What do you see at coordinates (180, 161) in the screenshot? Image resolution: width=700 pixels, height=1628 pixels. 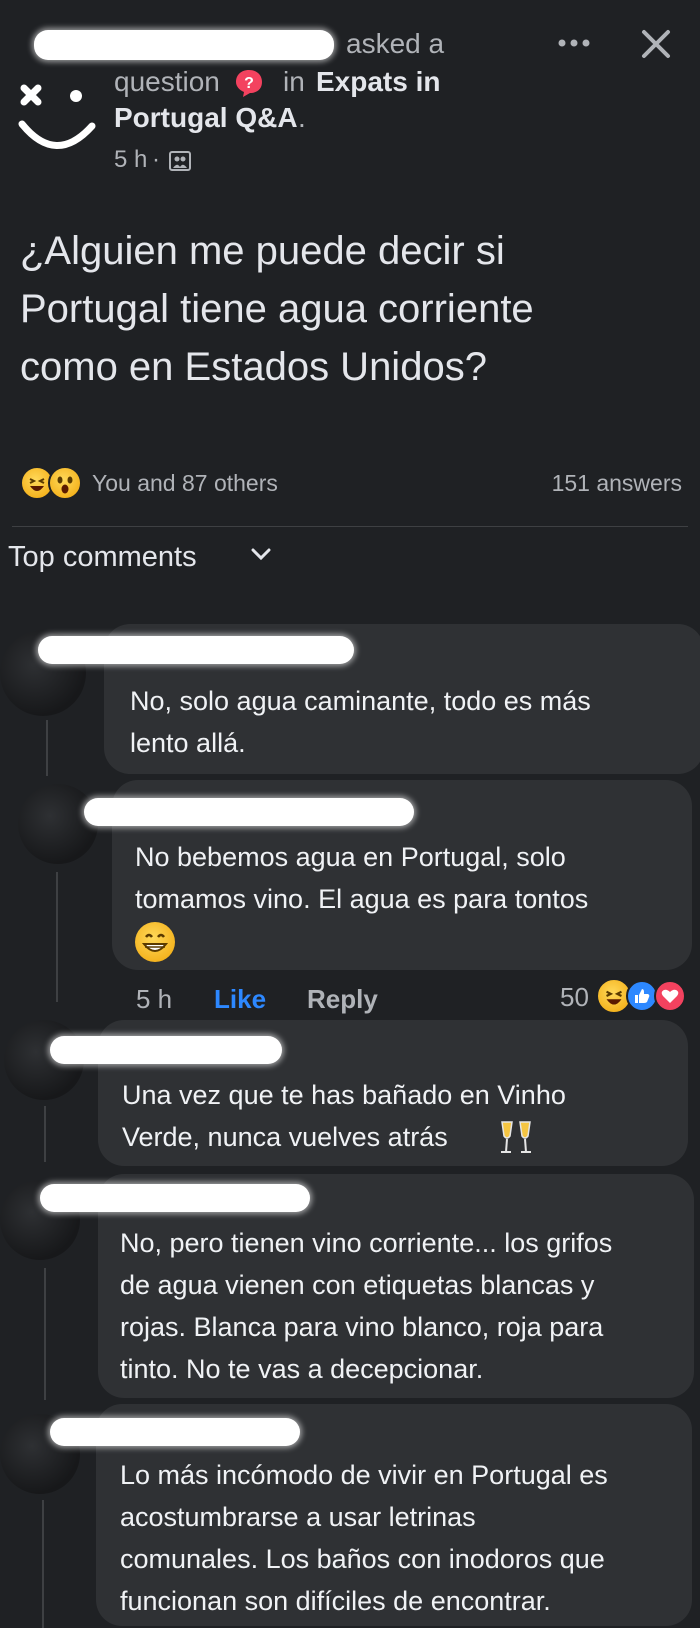 I see `group-audience-icon` at bounding box center [180, 161].